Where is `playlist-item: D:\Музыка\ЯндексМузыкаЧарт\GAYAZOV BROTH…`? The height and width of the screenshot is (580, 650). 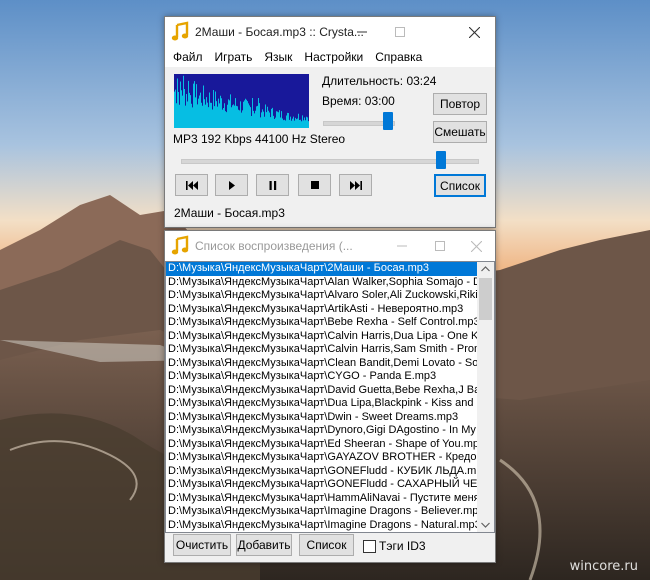
playlist-item: D:\Музыка\ЯндексМузыкаЧарт\GAYAZOV BROTH… is located at coordinates (330, 458).